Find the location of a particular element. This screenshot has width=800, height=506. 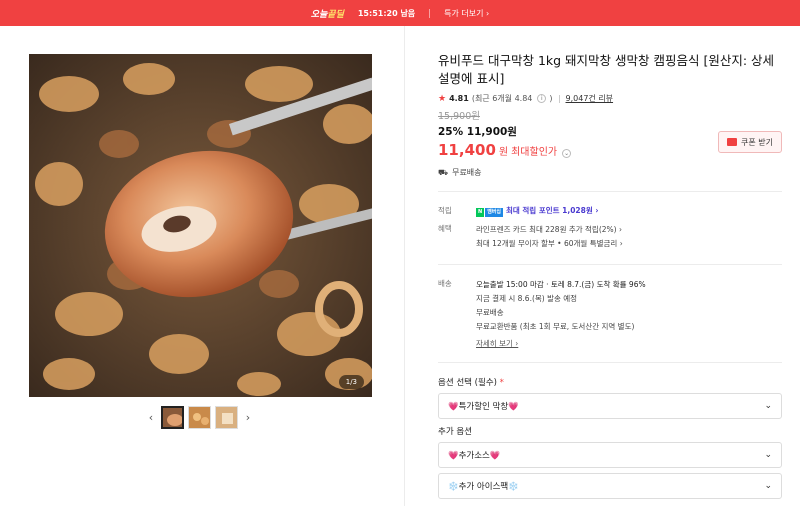

truck-icon: ⛟ is located at coordinates (443, 172).